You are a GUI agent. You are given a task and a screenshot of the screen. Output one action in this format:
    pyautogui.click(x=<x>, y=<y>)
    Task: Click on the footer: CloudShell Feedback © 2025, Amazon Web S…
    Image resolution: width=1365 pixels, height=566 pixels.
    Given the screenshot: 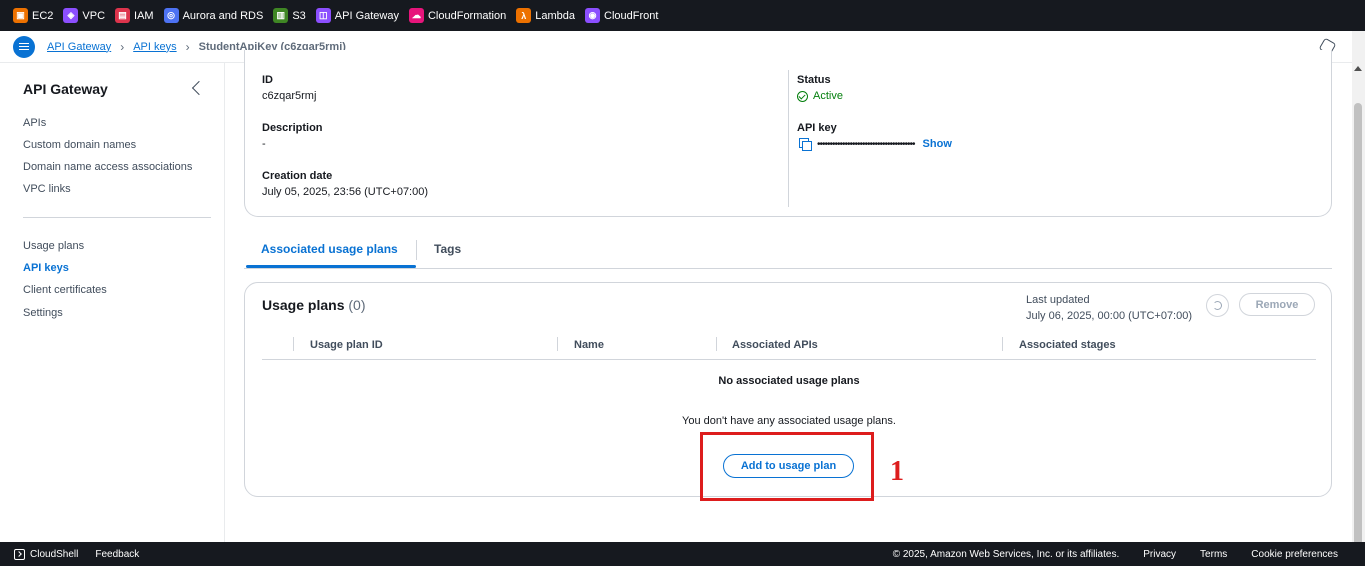 What is the action you would take?
    pyautogui.click(x=682, y=554)
    